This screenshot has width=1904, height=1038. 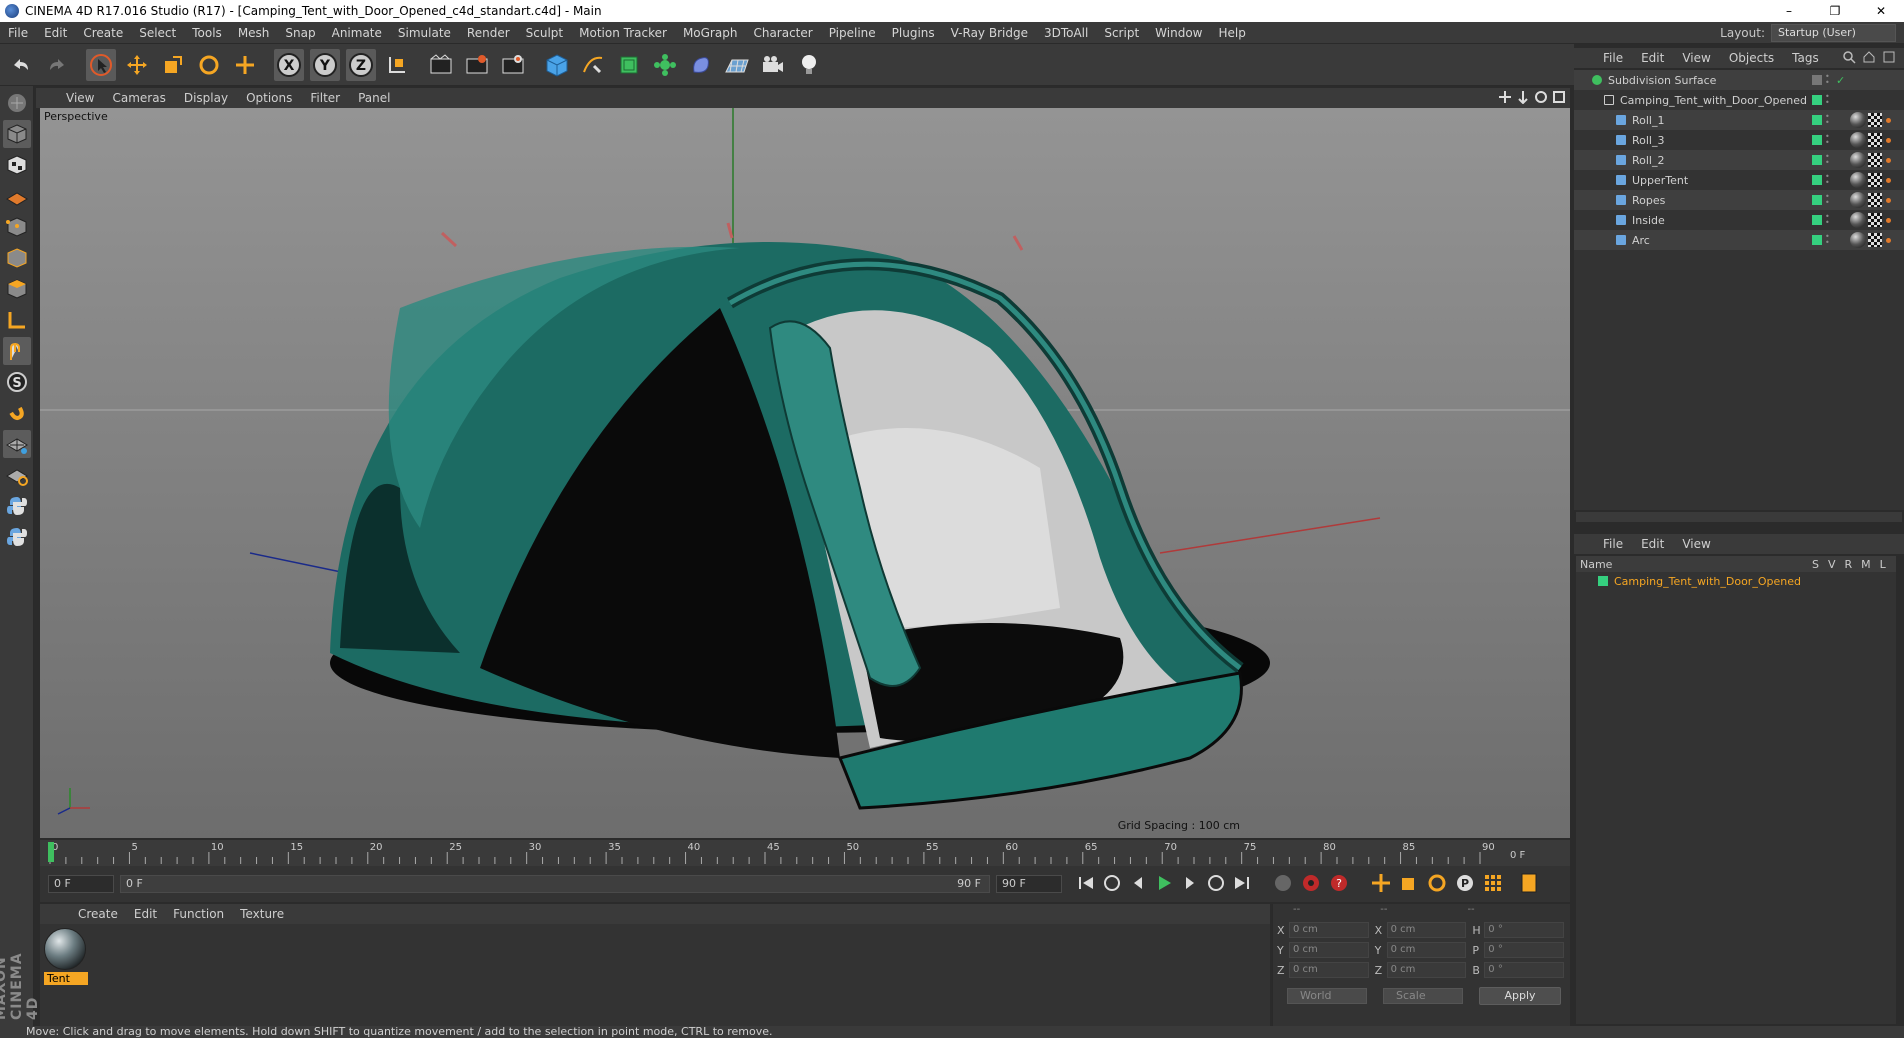 I want to click on size-x-field: 0 cm, so click(x=1426, y=930).